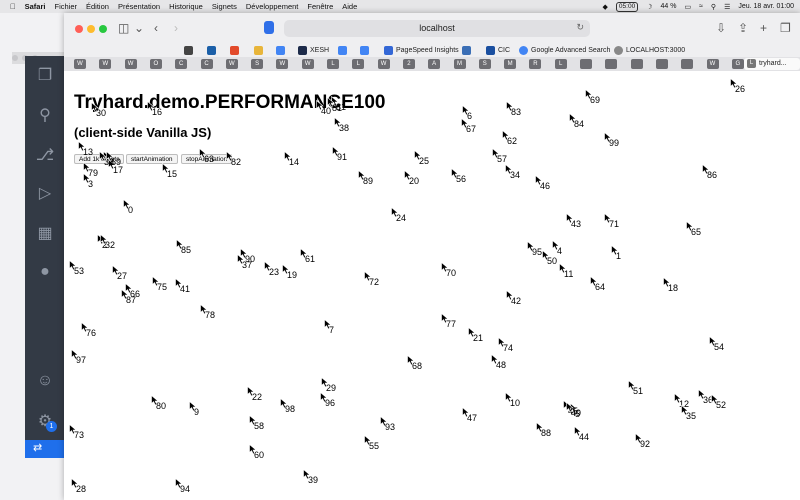 This screenshot has height=500, width=800. Describe the element at coordinates (139, 28) in the screenshot. I see `sidebar-chevron-icon: ⌄` at that location.